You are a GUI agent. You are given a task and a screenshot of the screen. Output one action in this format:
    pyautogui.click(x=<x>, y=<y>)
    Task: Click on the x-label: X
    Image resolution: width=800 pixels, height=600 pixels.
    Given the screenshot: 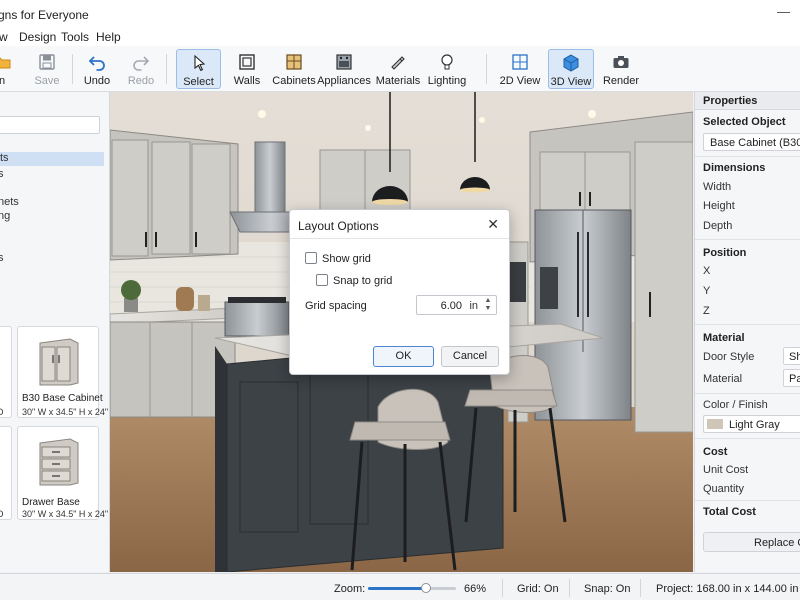 What is the action you would take?
    pyautogui.click(x=707, y=271)
    